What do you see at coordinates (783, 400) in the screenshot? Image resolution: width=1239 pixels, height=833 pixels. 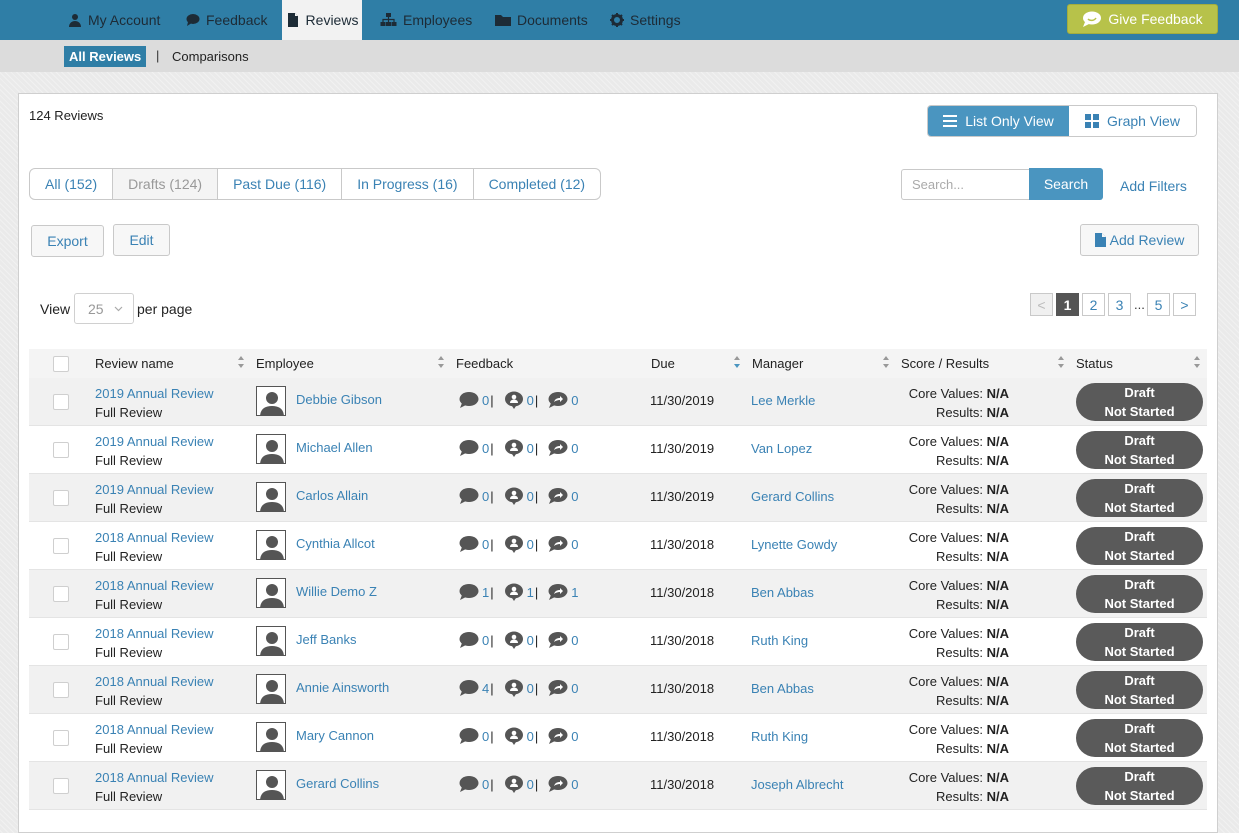 I see `manager-link: Lee Merkle` at bounding box center [783, 400].